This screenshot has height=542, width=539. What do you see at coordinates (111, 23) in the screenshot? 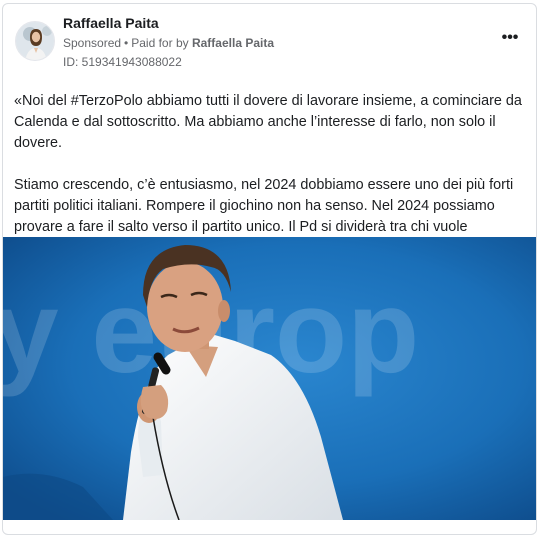
I see `author-name: Raffaella Paita` at bounding box center [111, 23].